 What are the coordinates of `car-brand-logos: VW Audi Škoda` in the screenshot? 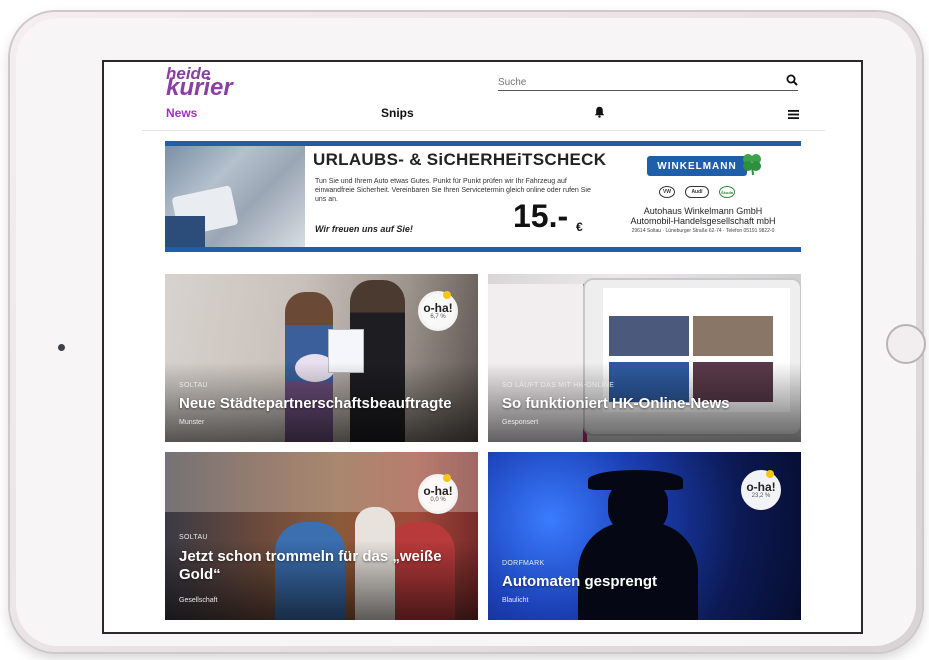 It's located at (697, 192).